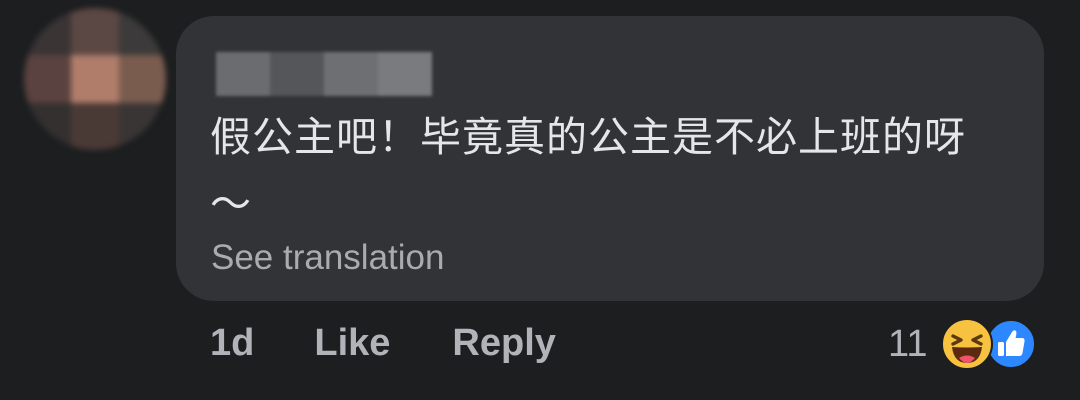 The width and height of the screenshot is (1080, 400). I want to click on timestamp: 1d, so click(232, 343).